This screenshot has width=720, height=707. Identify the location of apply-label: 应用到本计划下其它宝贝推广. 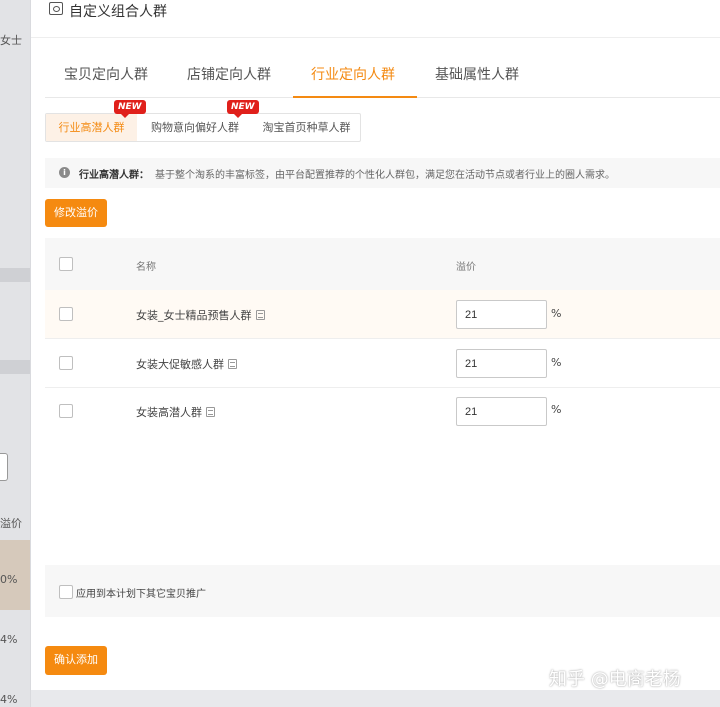
(141, 594).